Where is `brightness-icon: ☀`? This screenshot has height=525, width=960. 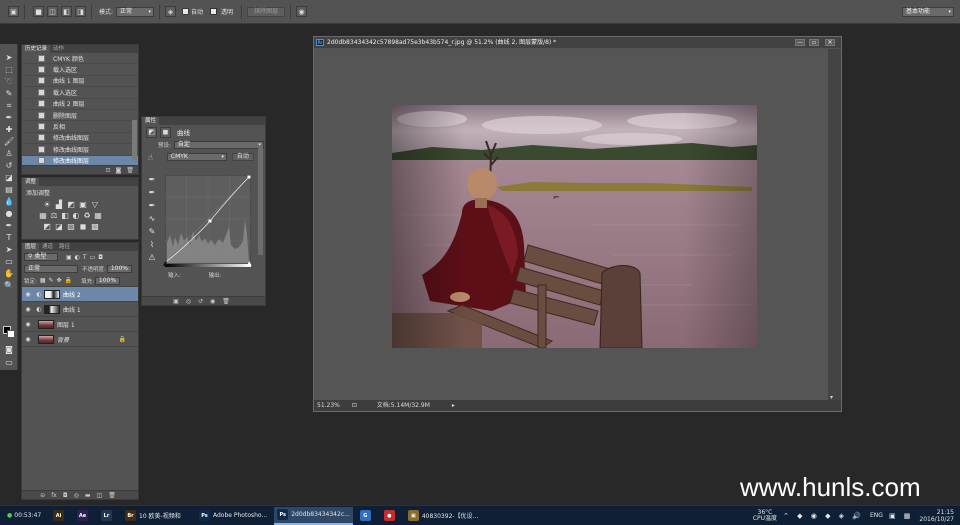 brightness-icon: ☀ is located at coordinates (47, 204).